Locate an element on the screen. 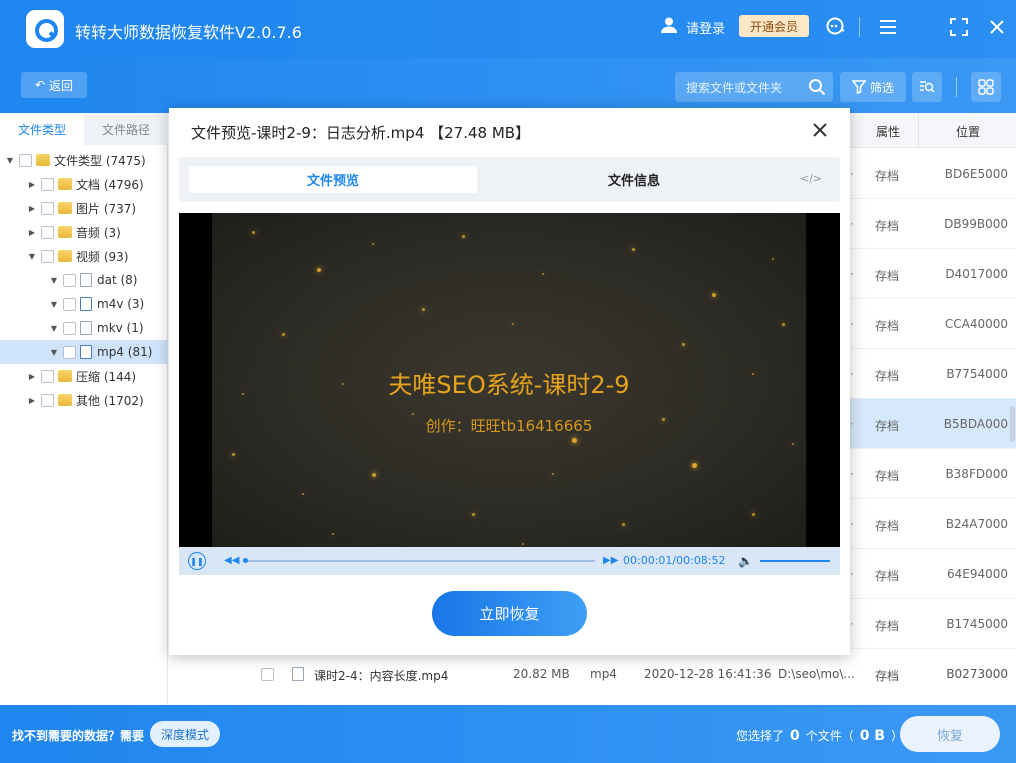 This screenshot has height=763, width=1016. table-row: · 存档 B7754000 is located at coordinates (933, 374).